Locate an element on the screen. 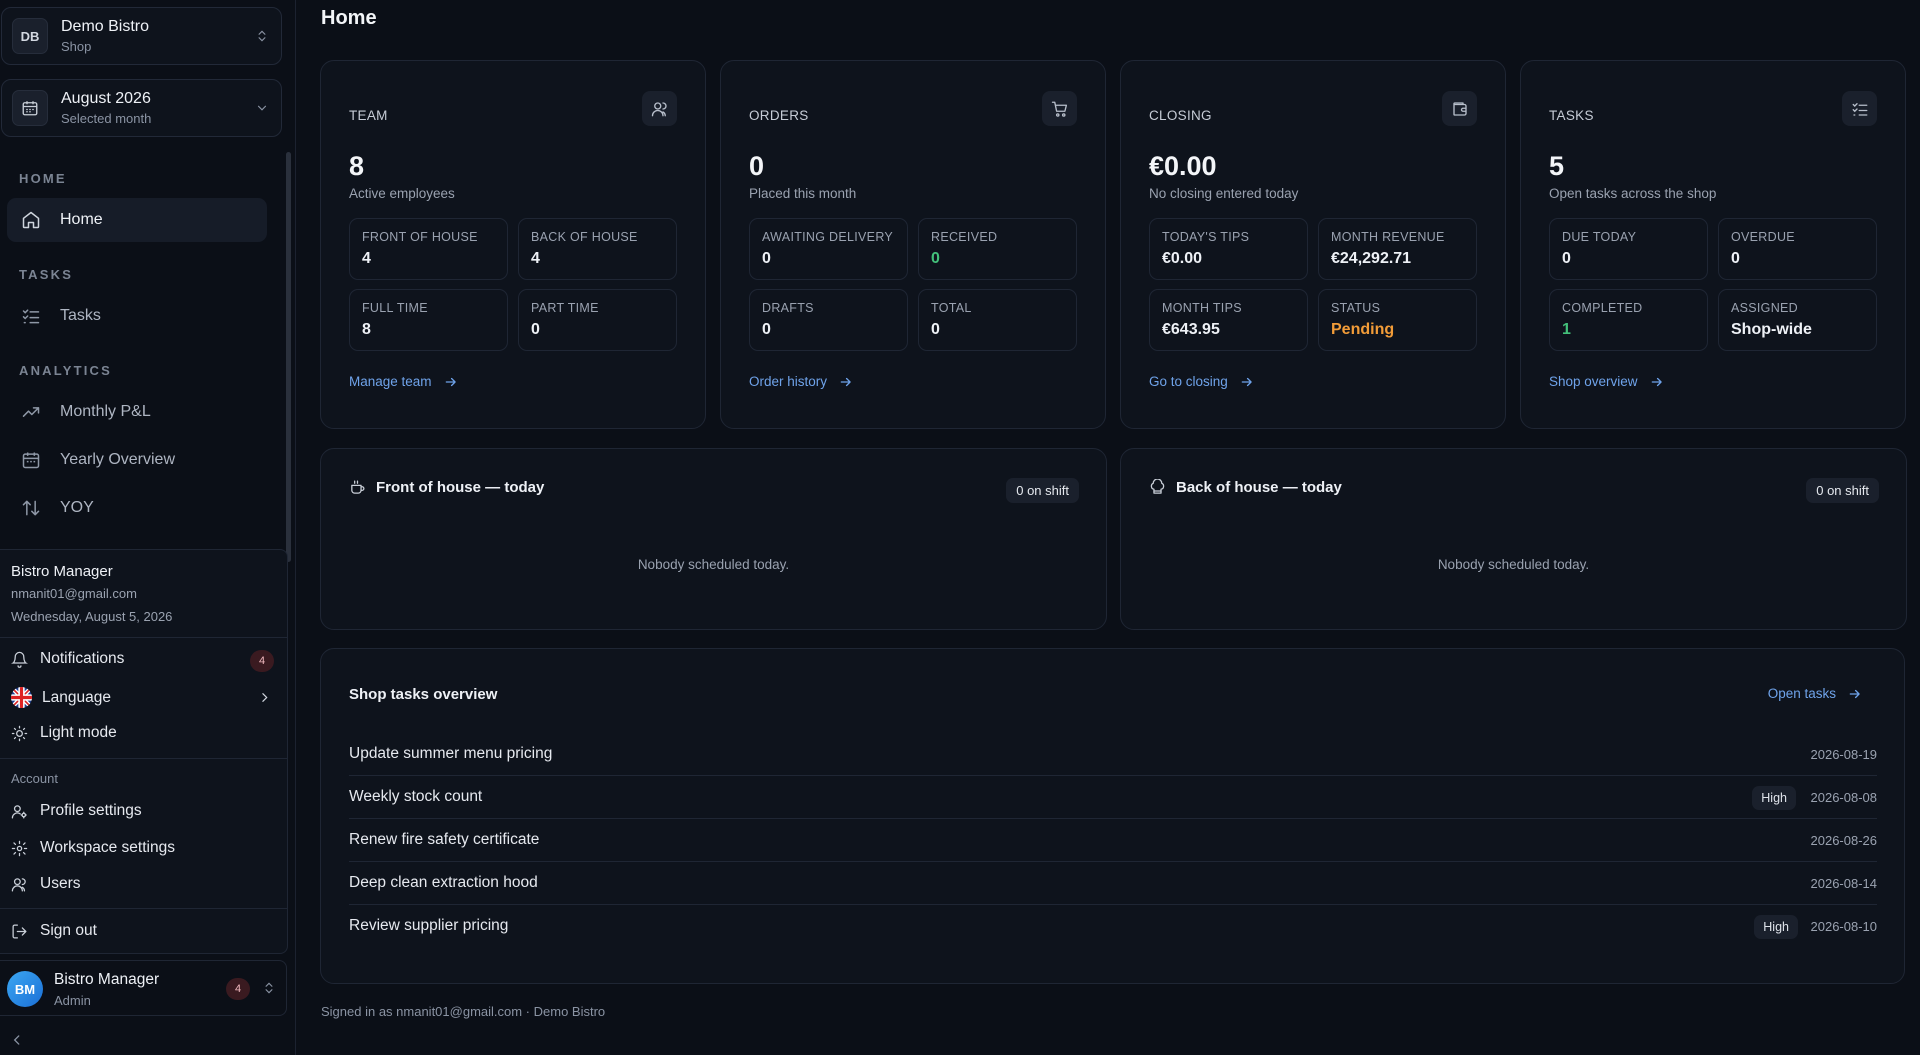 The height and width of the screenshot is (1055, 1920). bell-icon is located at coordinates (19, 659).